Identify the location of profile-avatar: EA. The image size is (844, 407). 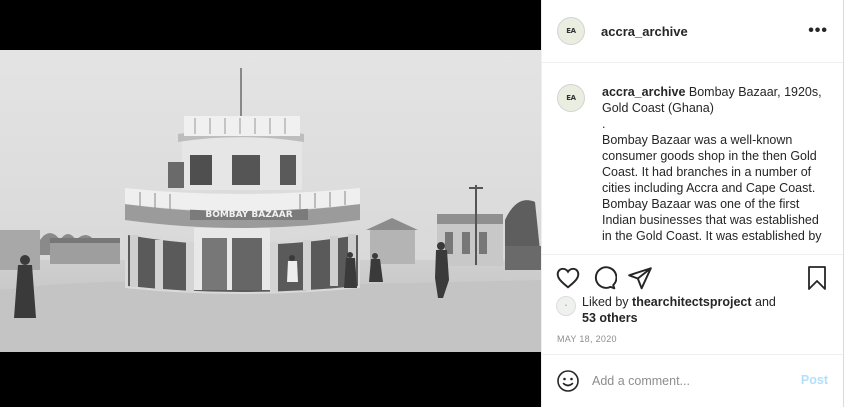
(571, 31).